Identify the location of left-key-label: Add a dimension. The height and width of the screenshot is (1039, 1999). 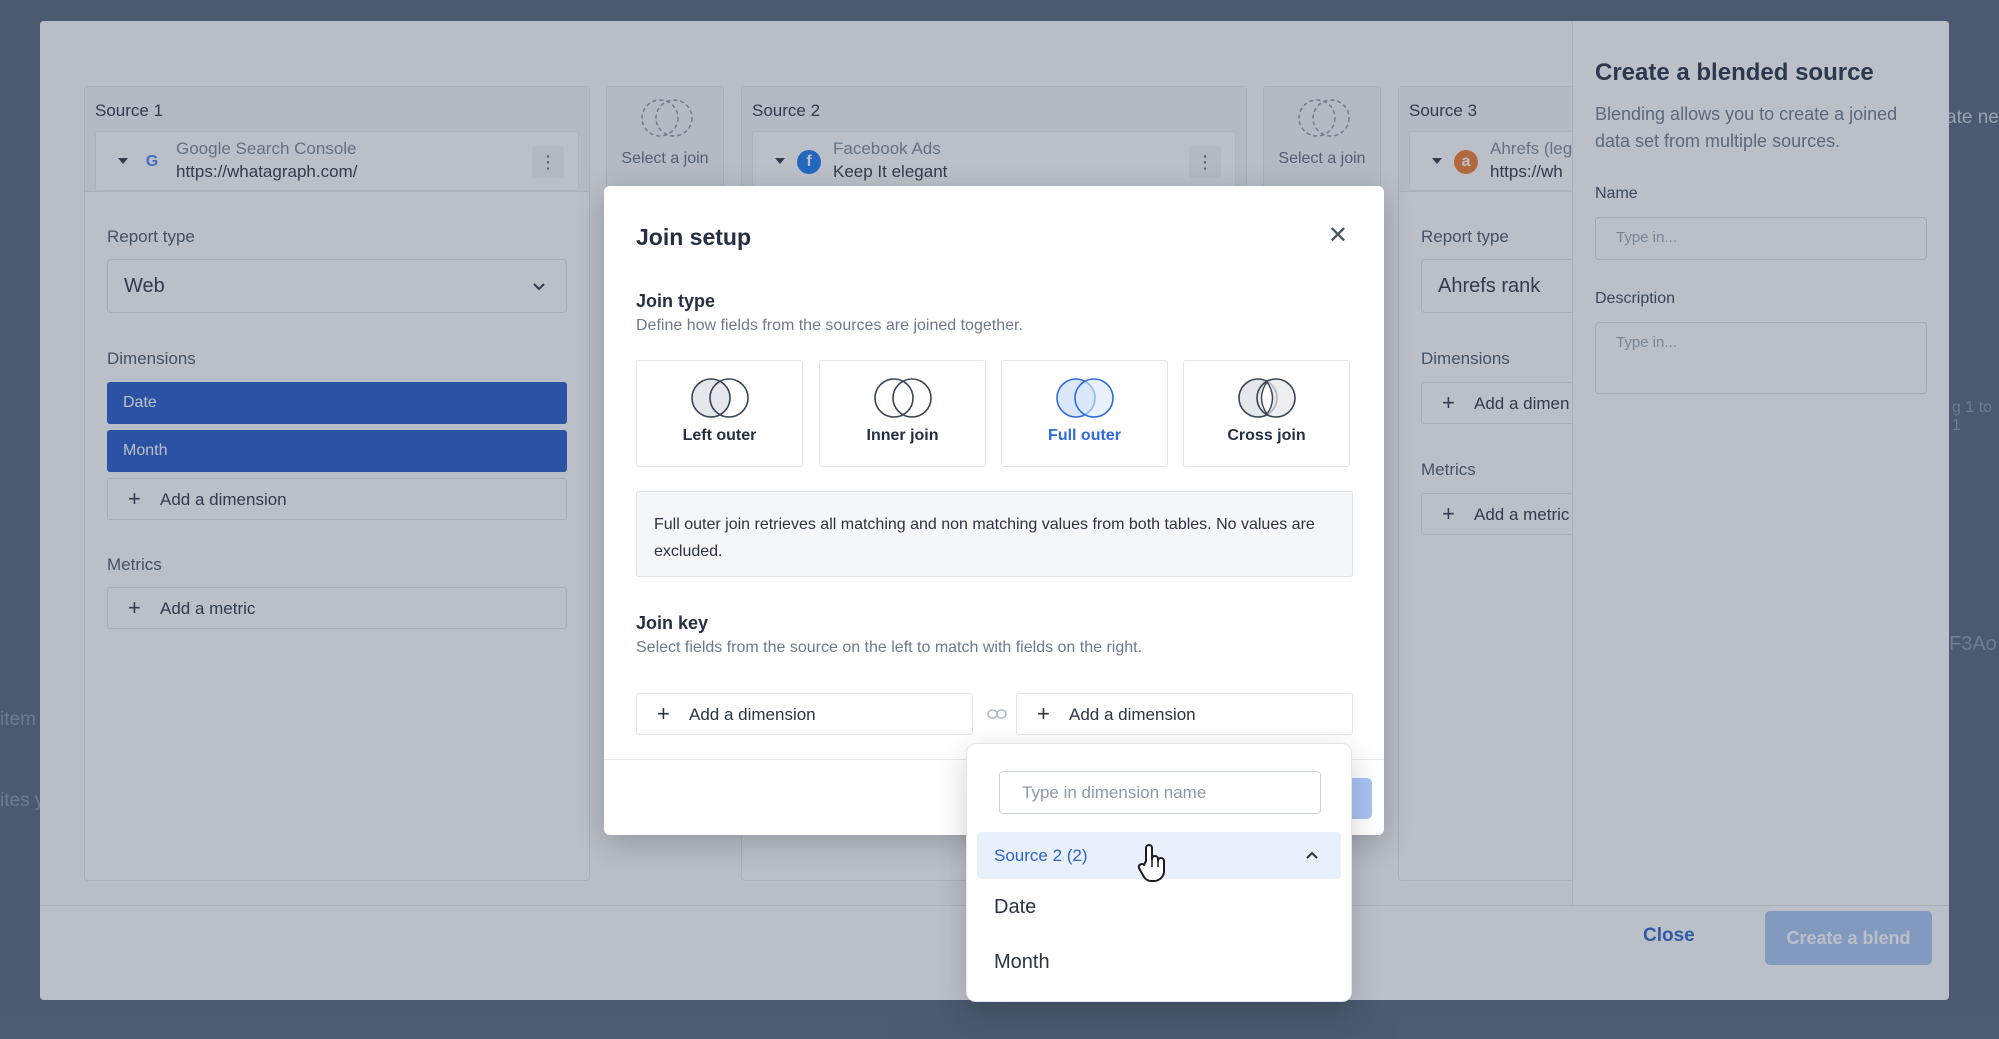
(752, 714).